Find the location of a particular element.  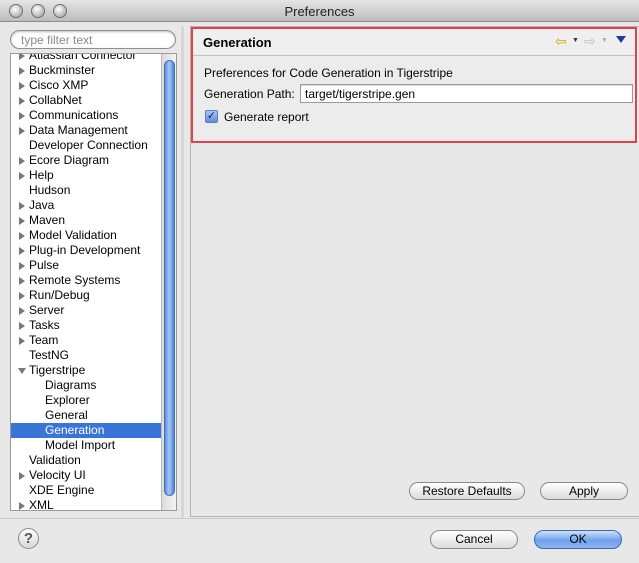

tree-item-label: Diagrams is located at coordinates (71, 385).